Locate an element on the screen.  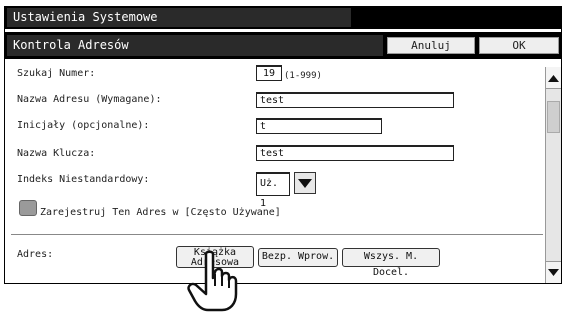
register-frequent-label: Zarejestruj Ten Adres w [Często Używane] is located at coordinates (160, 212).